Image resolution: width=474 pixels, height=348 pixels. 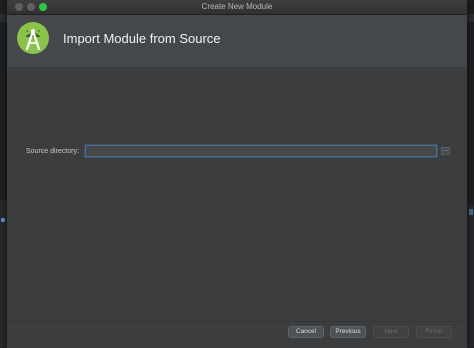 I want to click on title-bar: Create New Module, so click(x=237, y=7).